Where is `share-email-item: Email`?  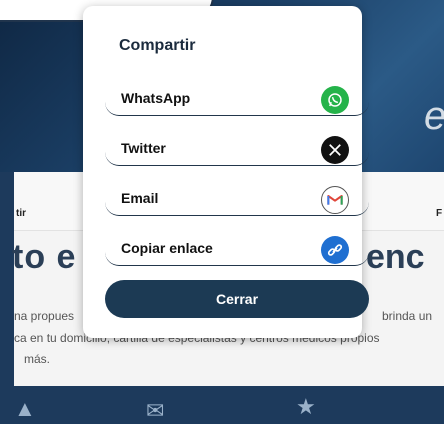 share-email-item: Email is located at coordinates (237, 198).